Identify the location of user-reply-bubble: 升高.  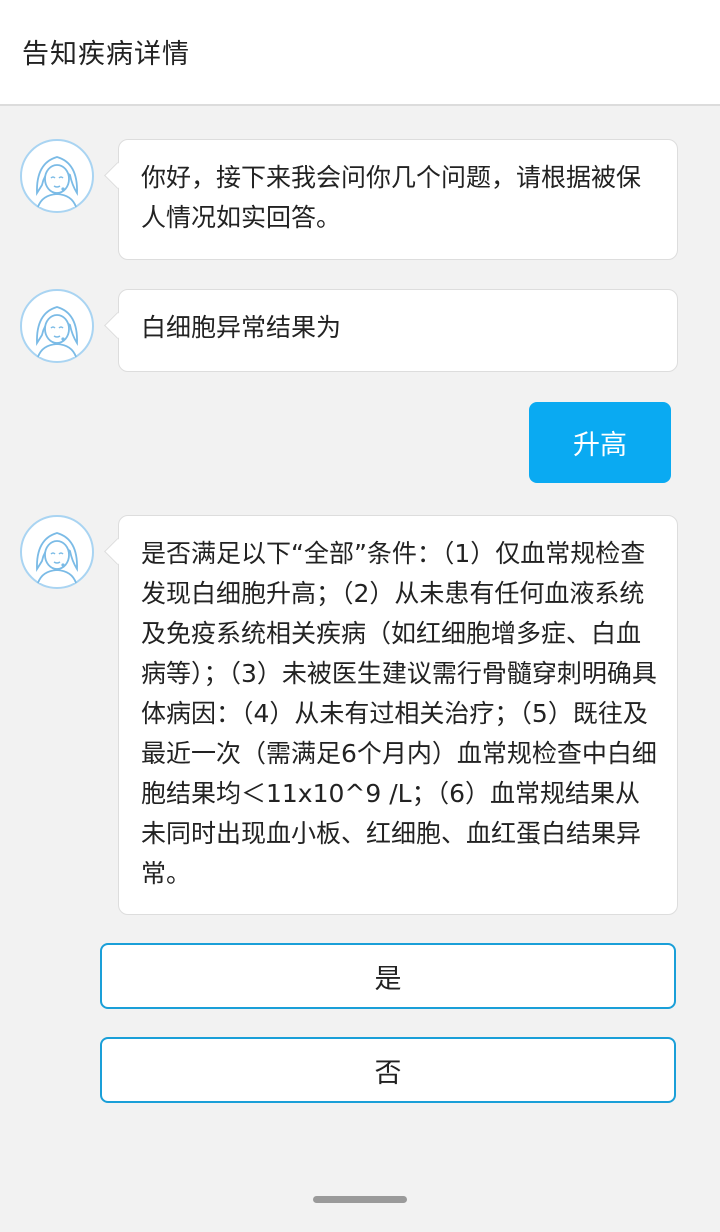
(600, 442).